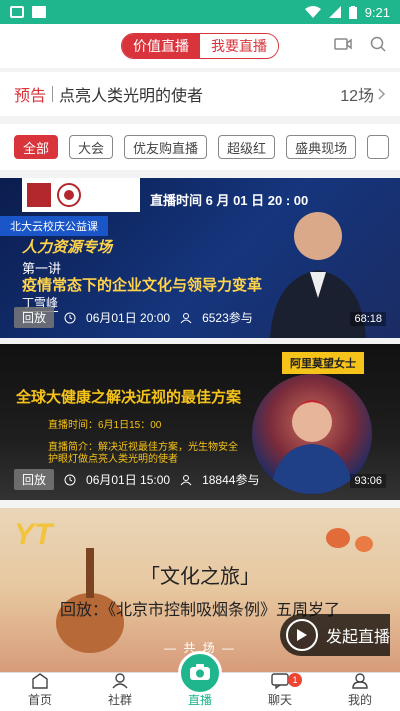 This screenshot has height=711, width=400. What do you see at coordinates (360, 681) in the screenshot?
I see `profile-icon` at bounding box center [360, 681].